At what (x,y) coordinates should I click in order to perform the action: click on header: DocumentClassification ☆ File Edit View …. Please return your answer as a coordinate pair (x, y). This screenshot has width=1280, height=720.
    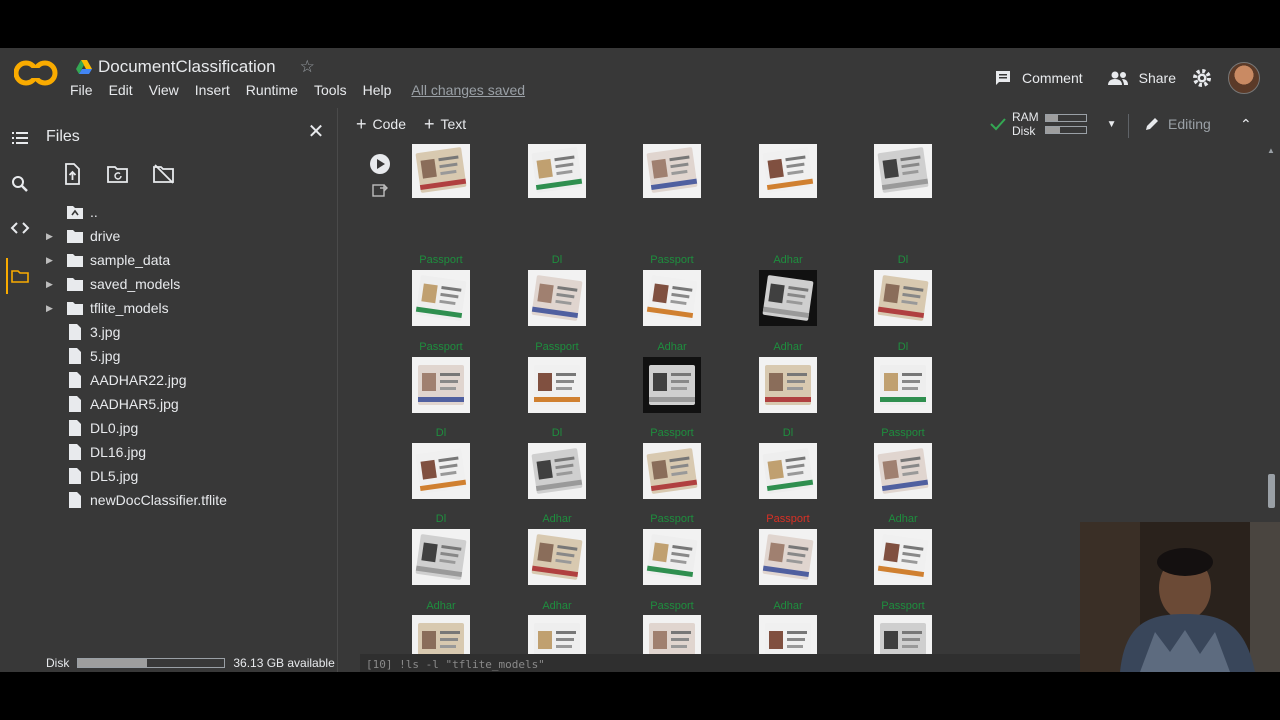
    Looking at the image, I should click on (640, 78).